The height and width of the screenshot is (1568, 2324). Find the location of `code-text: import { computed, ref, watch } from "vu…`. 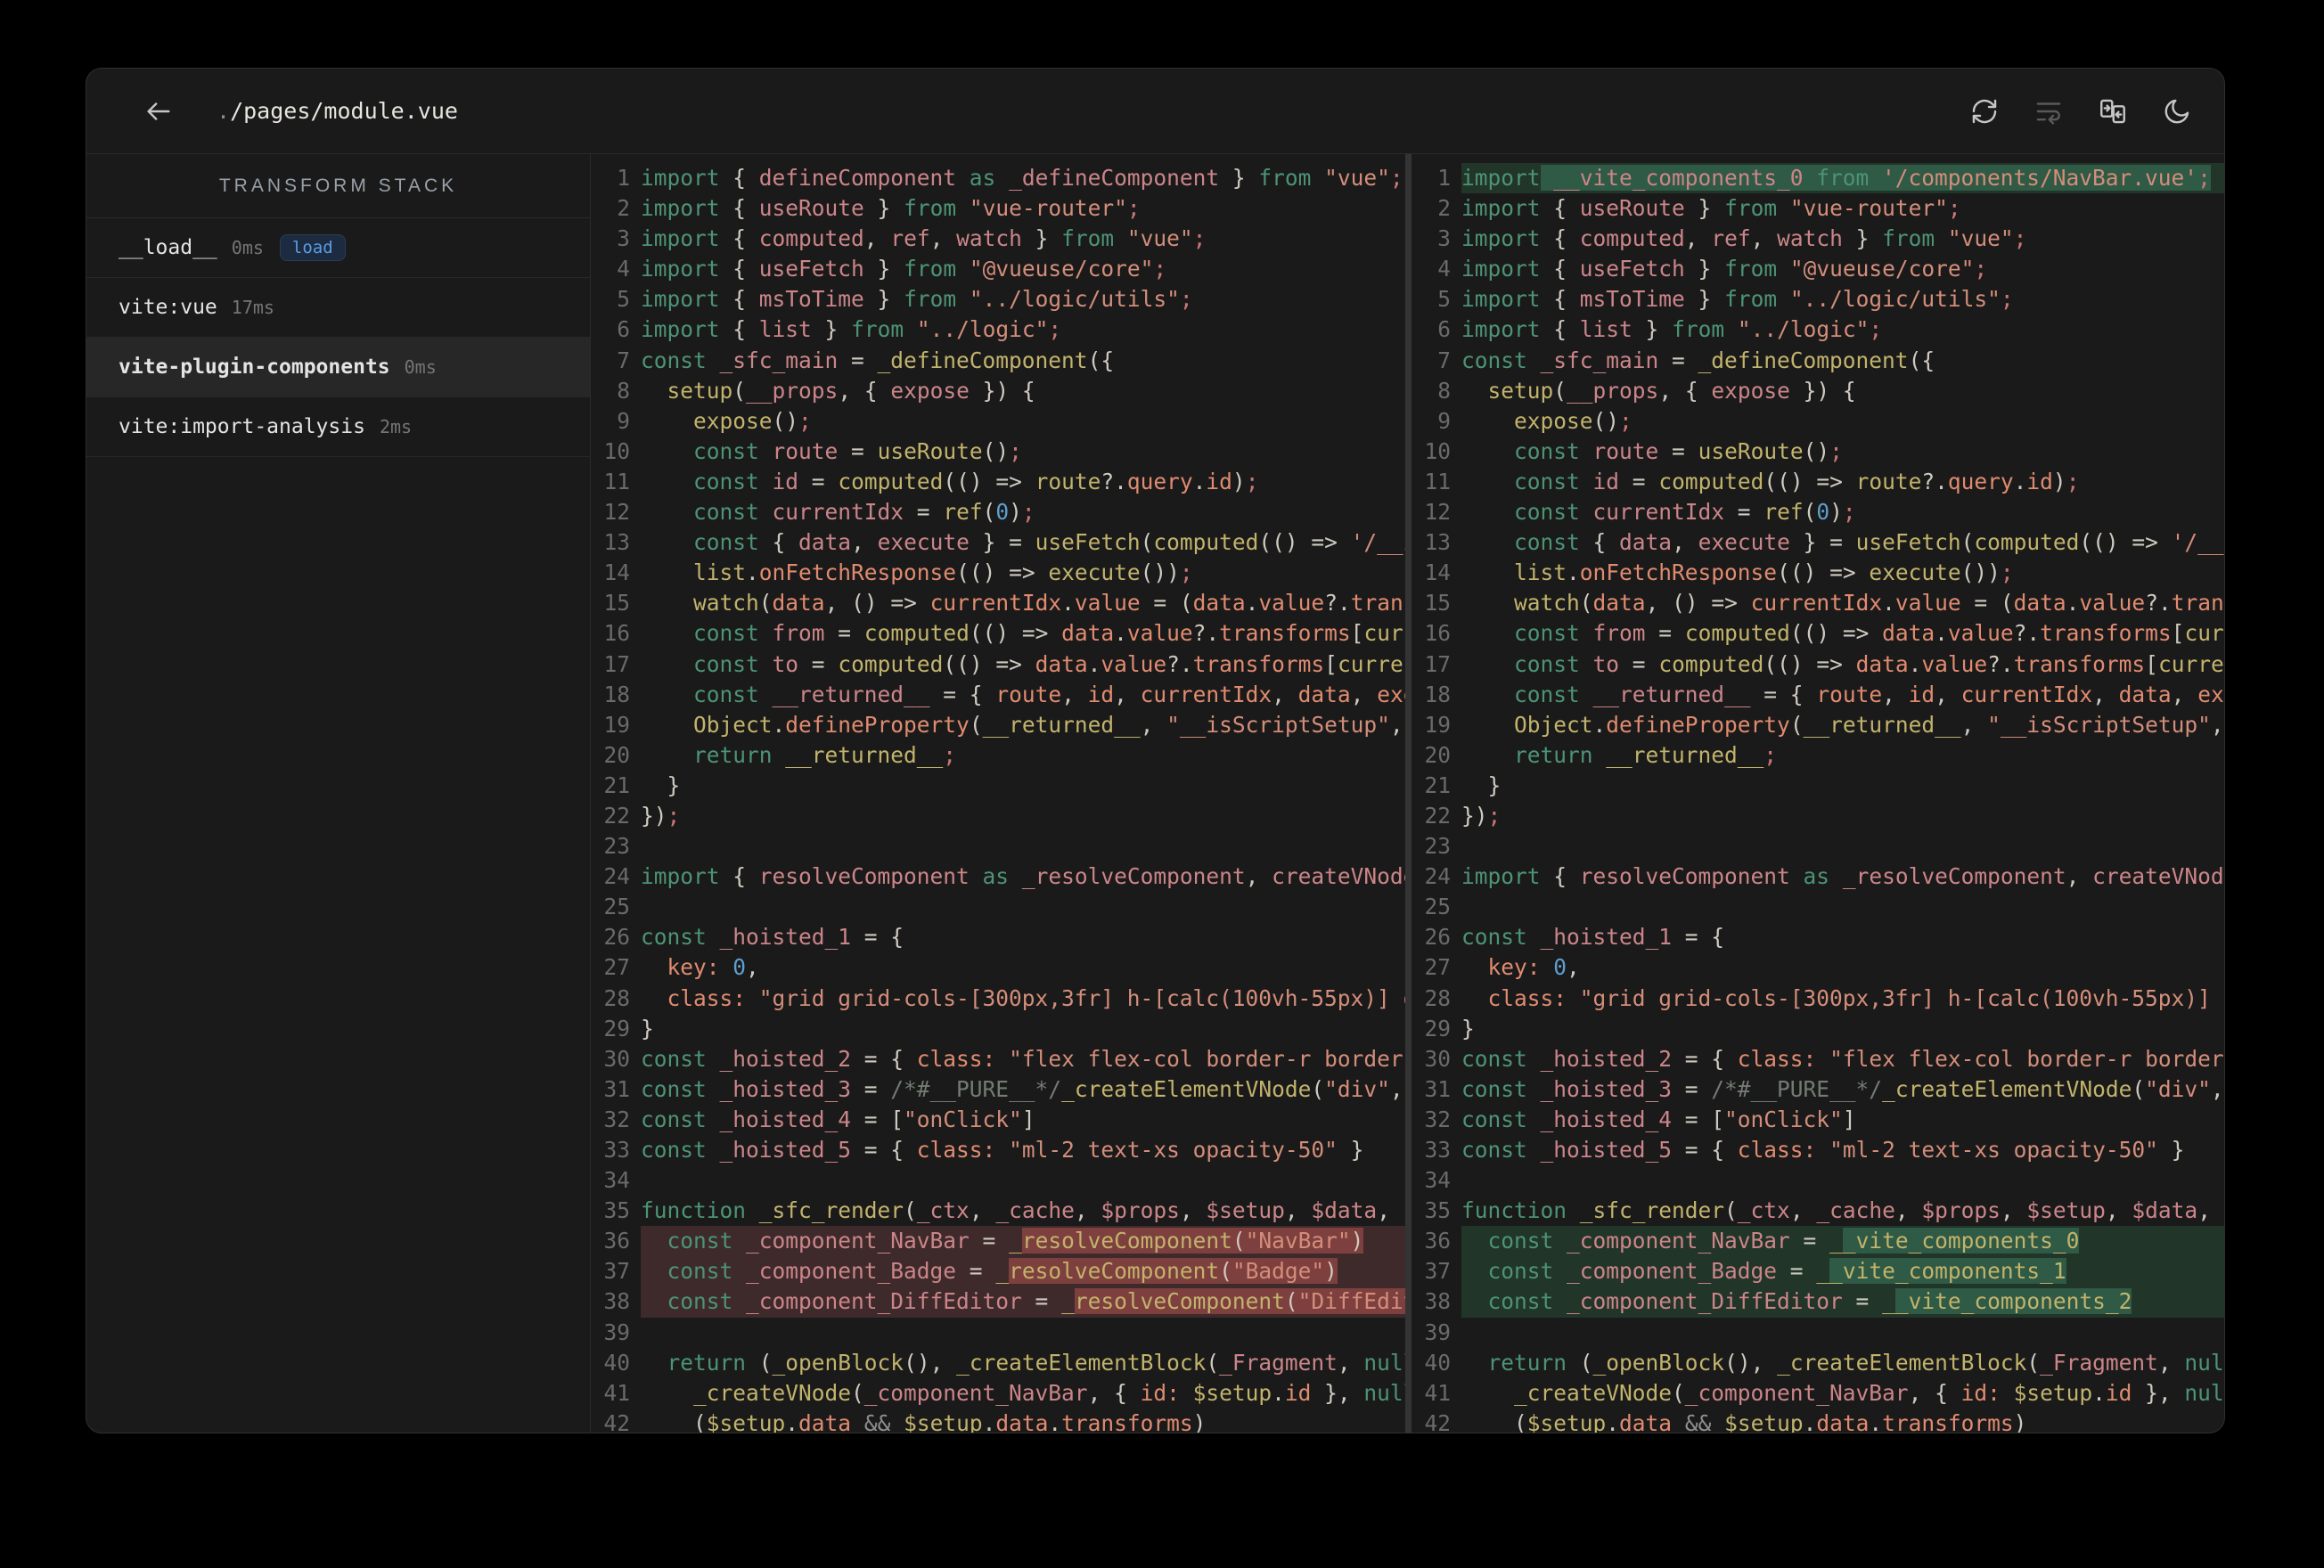

code-text: import { computed, ref, watch } from "vu… is located at coordinates (924, 238).